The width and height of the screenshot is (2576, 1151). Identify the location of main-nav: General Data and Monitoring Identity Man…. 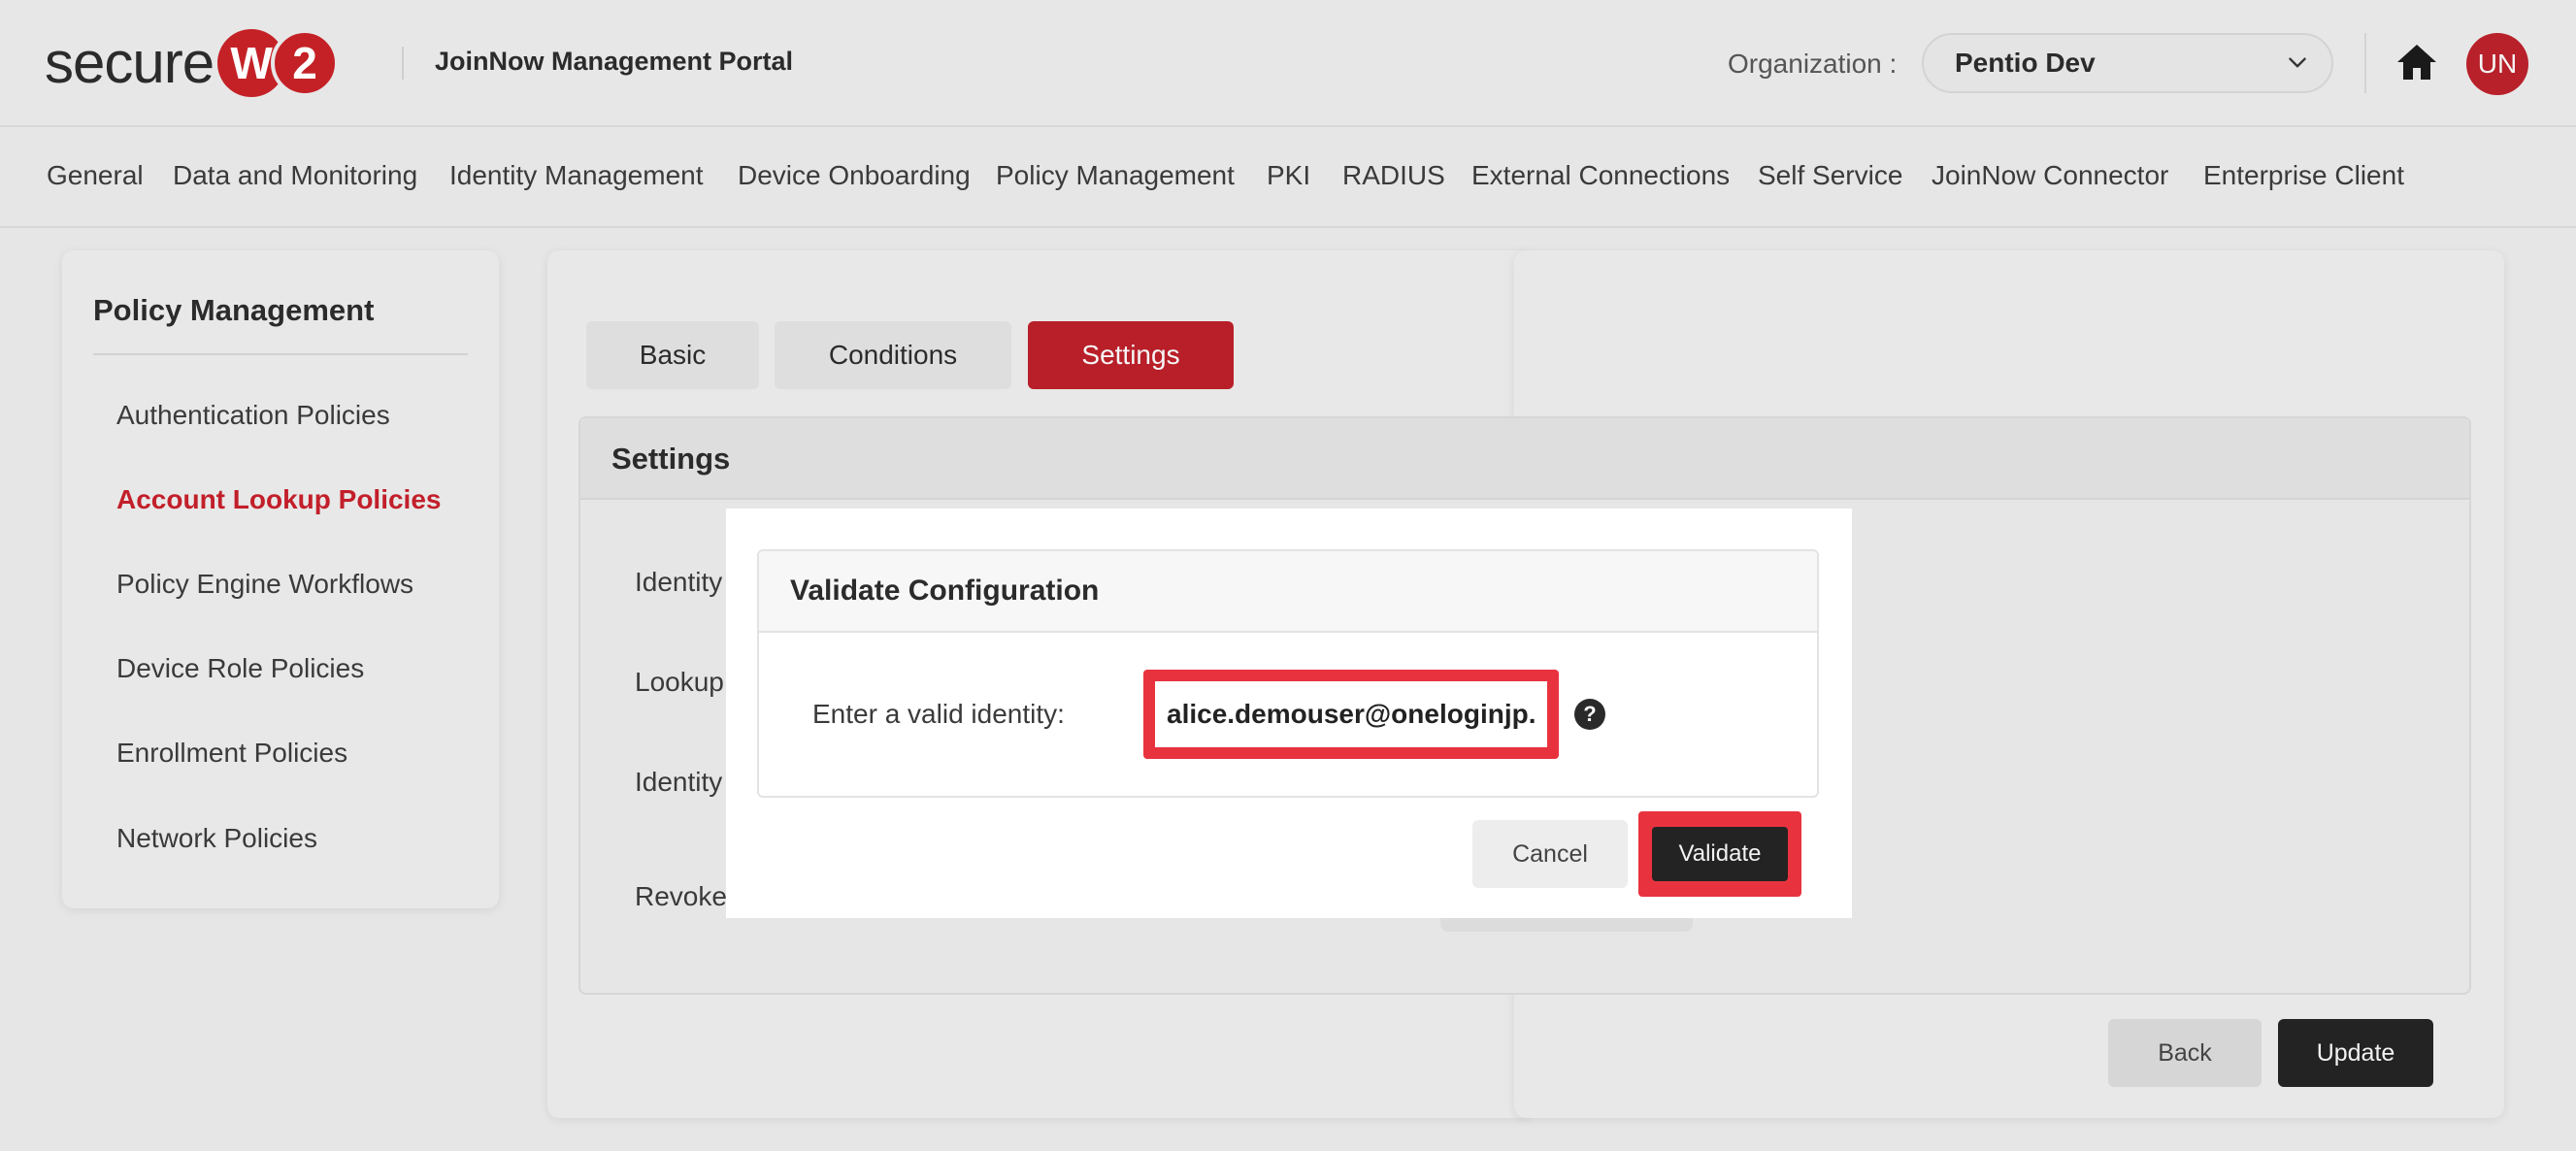
(1288, 178).